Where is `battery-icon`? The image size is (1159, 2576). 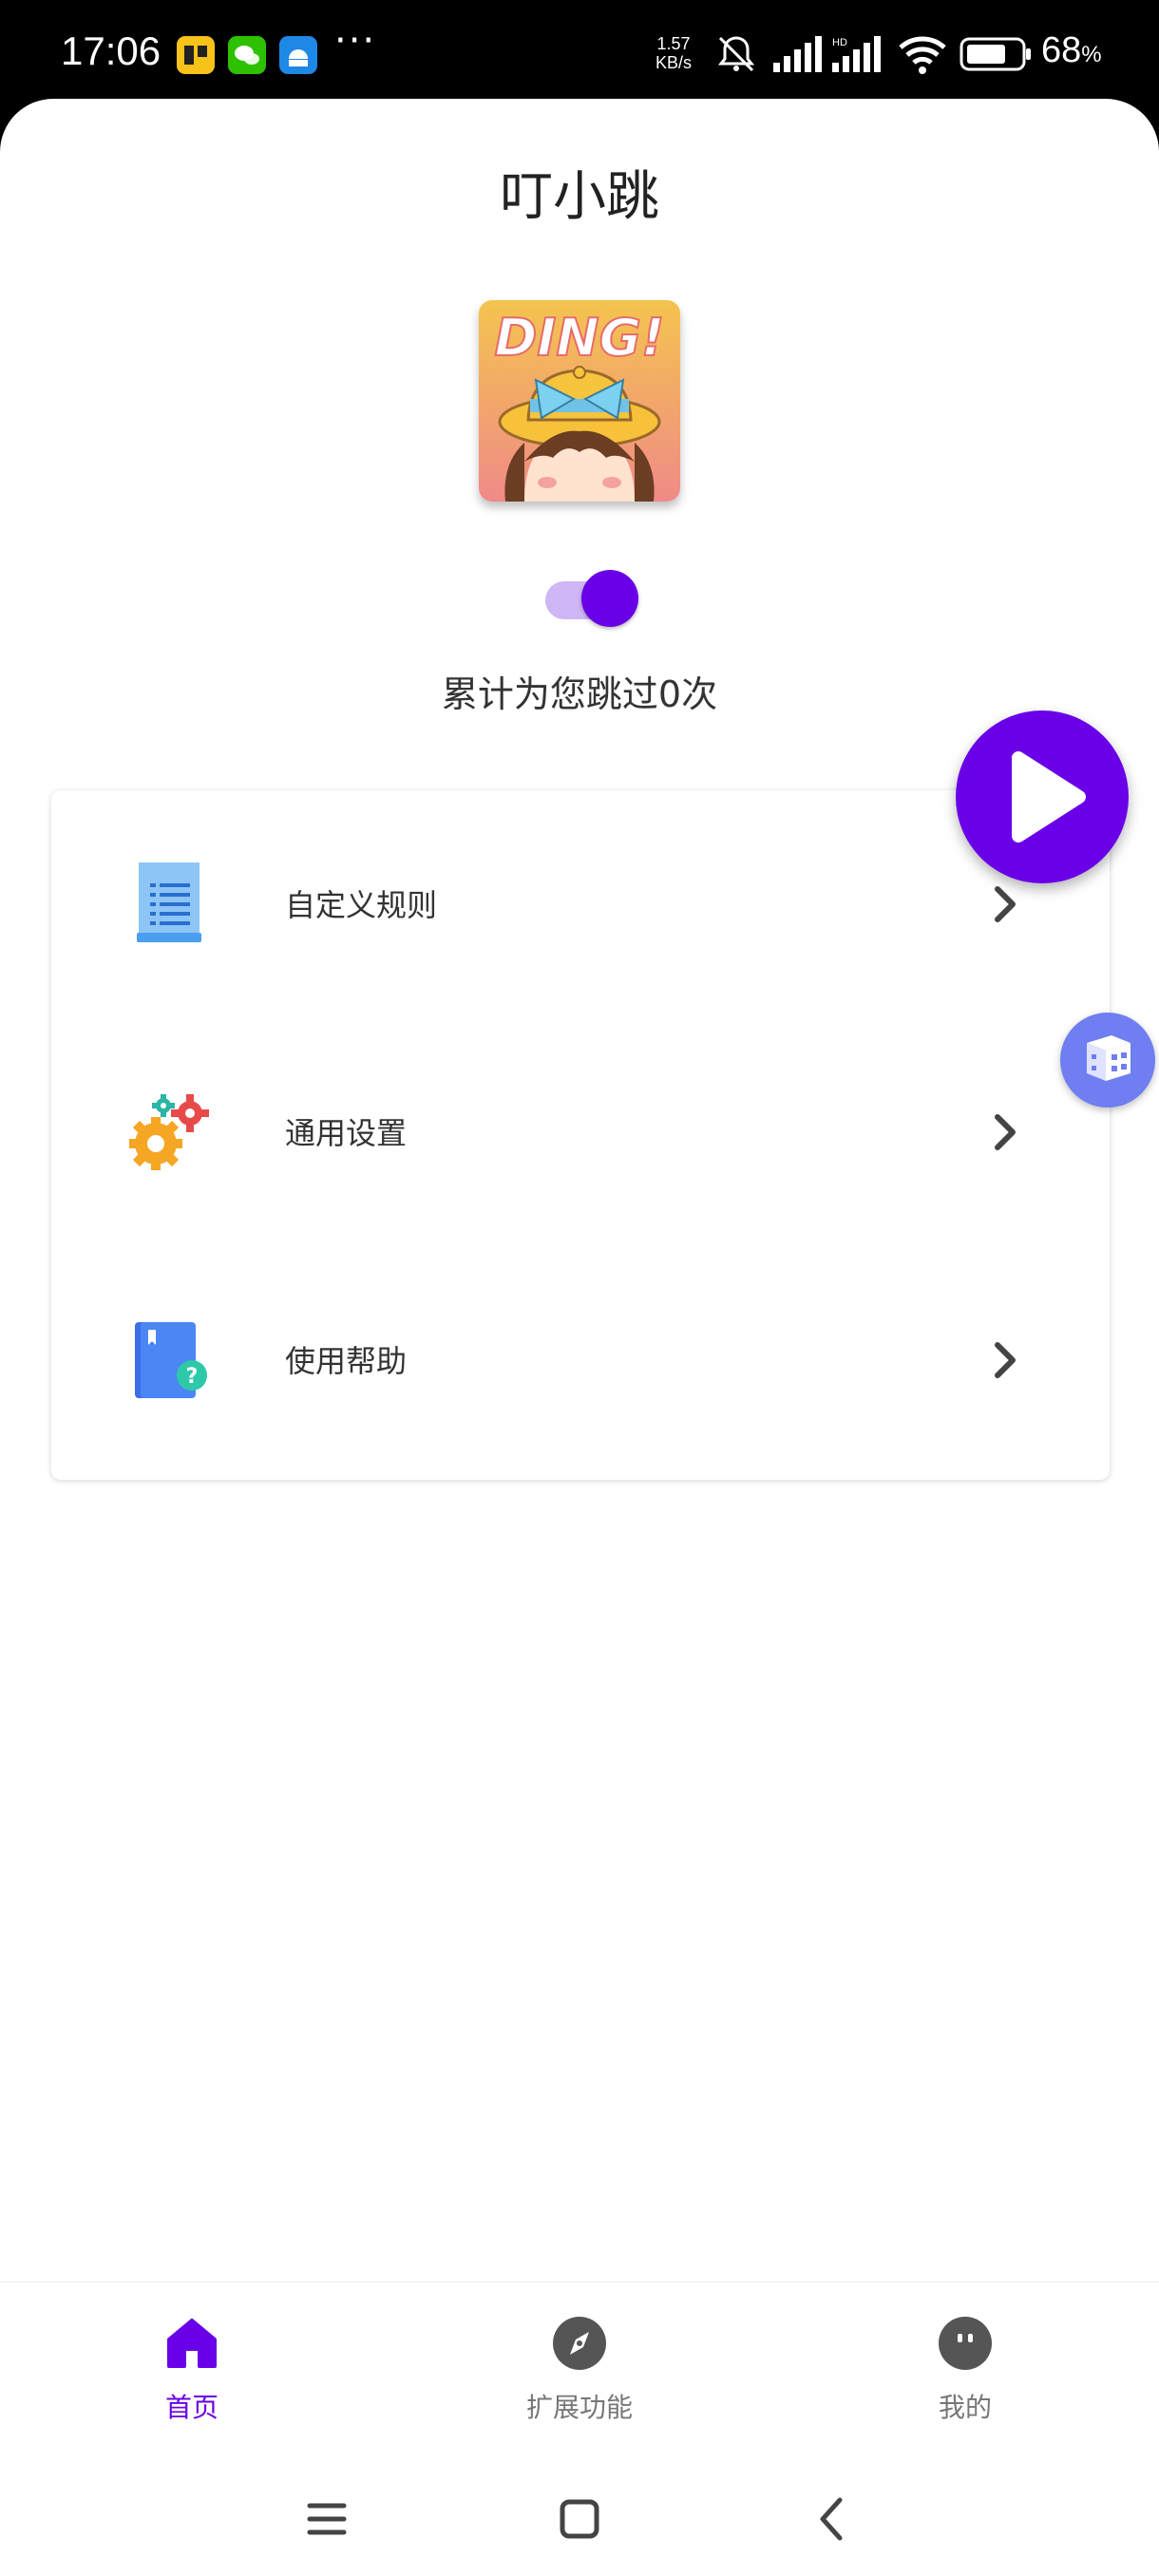 battery-icon is located at coordinates (997, 56).